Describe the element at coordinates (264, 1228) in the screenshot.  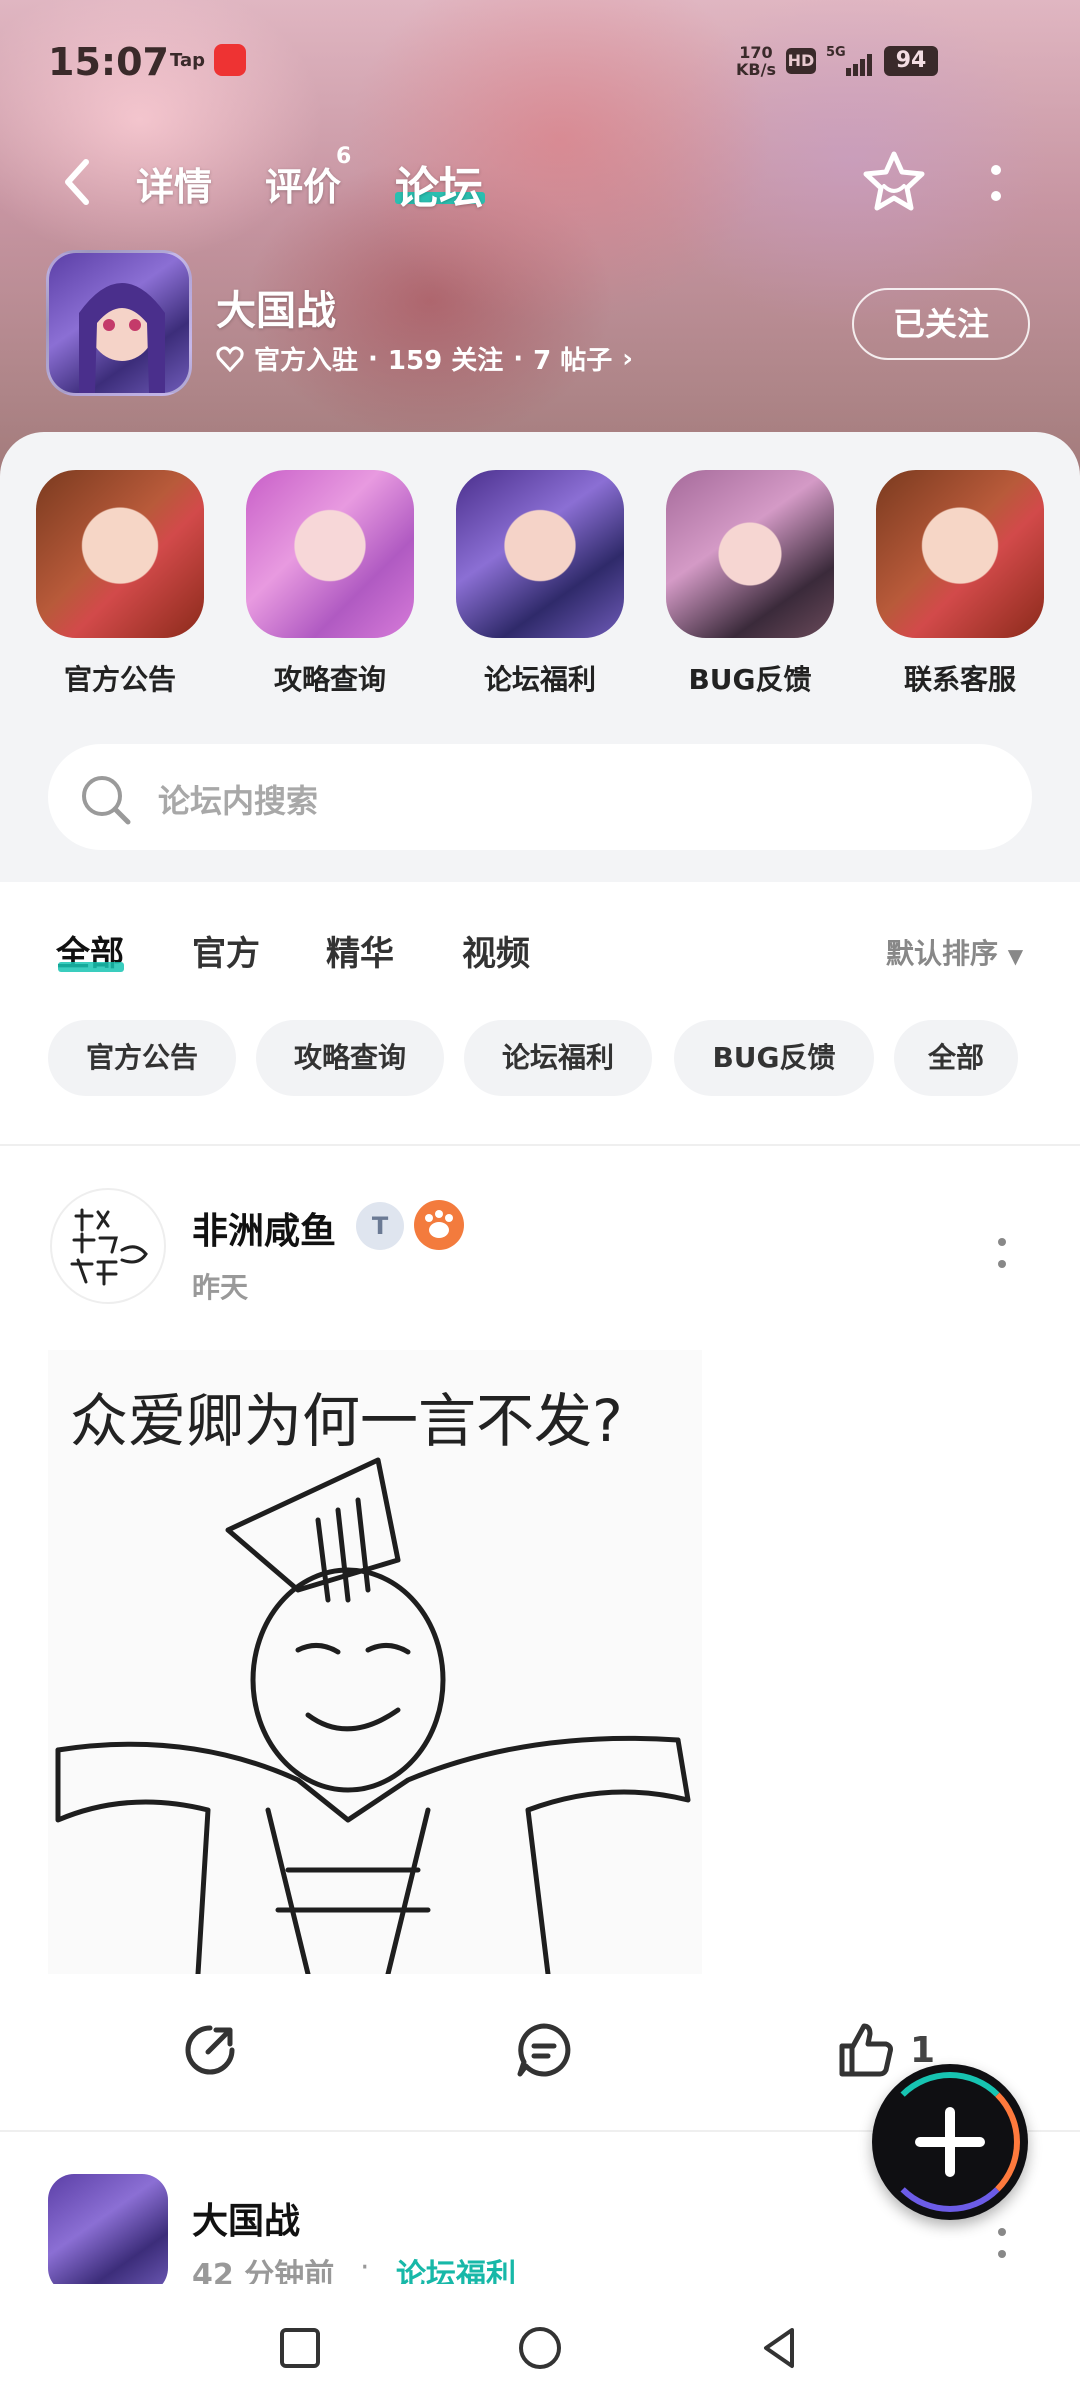
I see `post-author: 非洲咸鱼` at that location.